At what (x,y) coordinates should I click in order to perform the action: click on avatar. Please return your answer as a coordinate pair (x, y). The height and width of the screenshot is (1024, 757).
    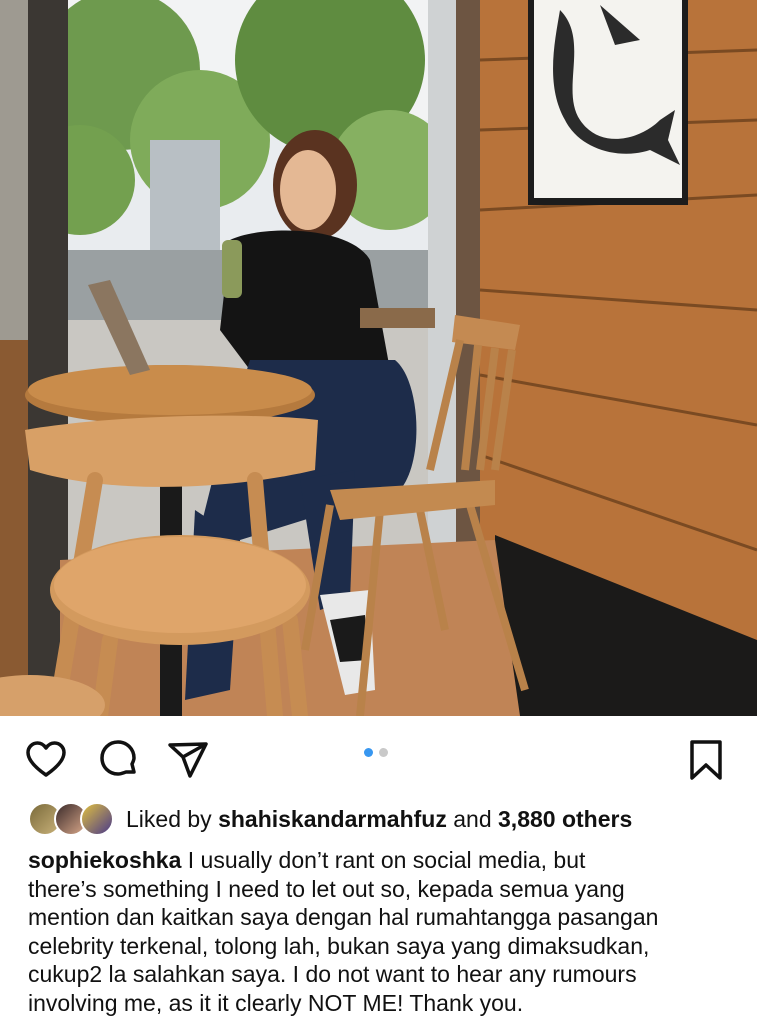
    Looking at the image, I should click on (97, 819).